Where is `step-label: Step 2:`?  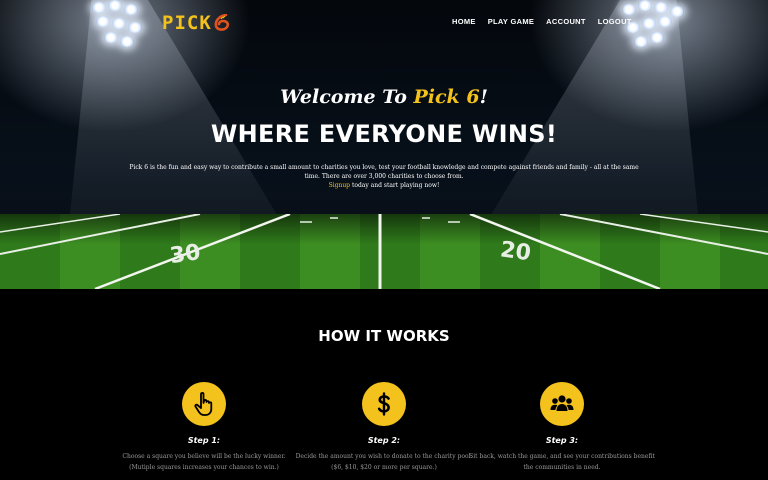
step-label: Step 2: is located at coordinates (384, 440).